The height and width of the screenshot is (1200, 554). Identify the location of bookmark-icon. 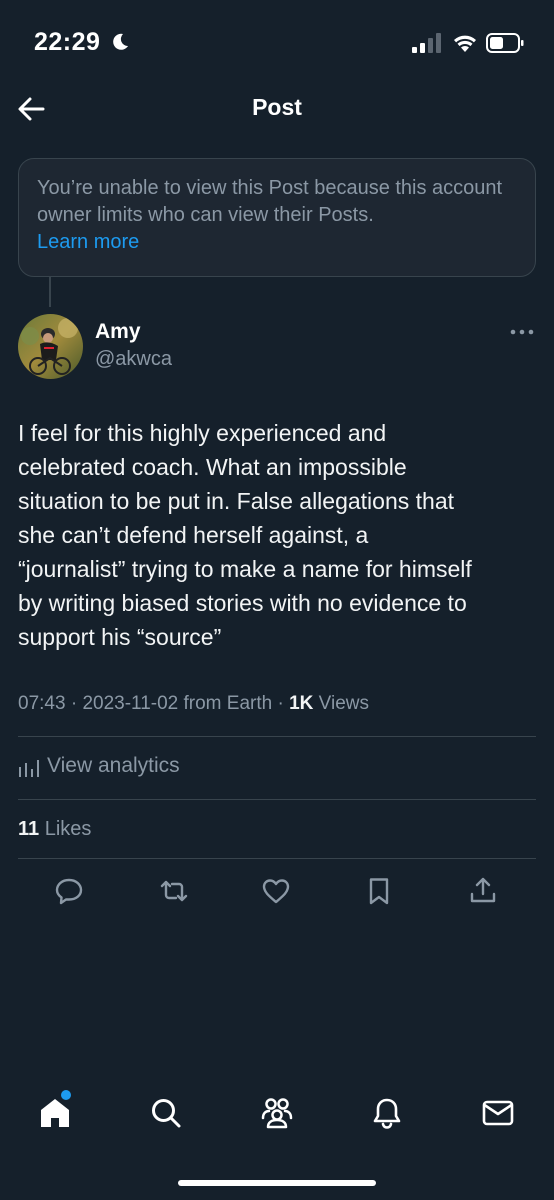
(379, 891).